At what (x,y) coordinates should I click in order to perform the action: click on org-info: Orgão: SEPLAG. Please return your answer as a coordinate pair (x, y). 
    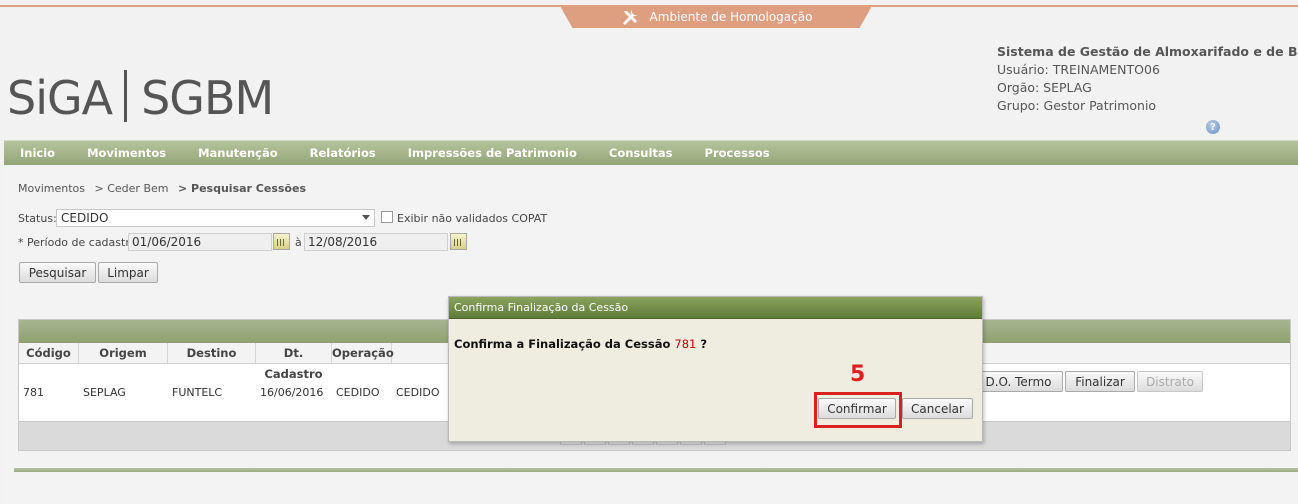
    Looking at the image, I should click on (1044, 87).